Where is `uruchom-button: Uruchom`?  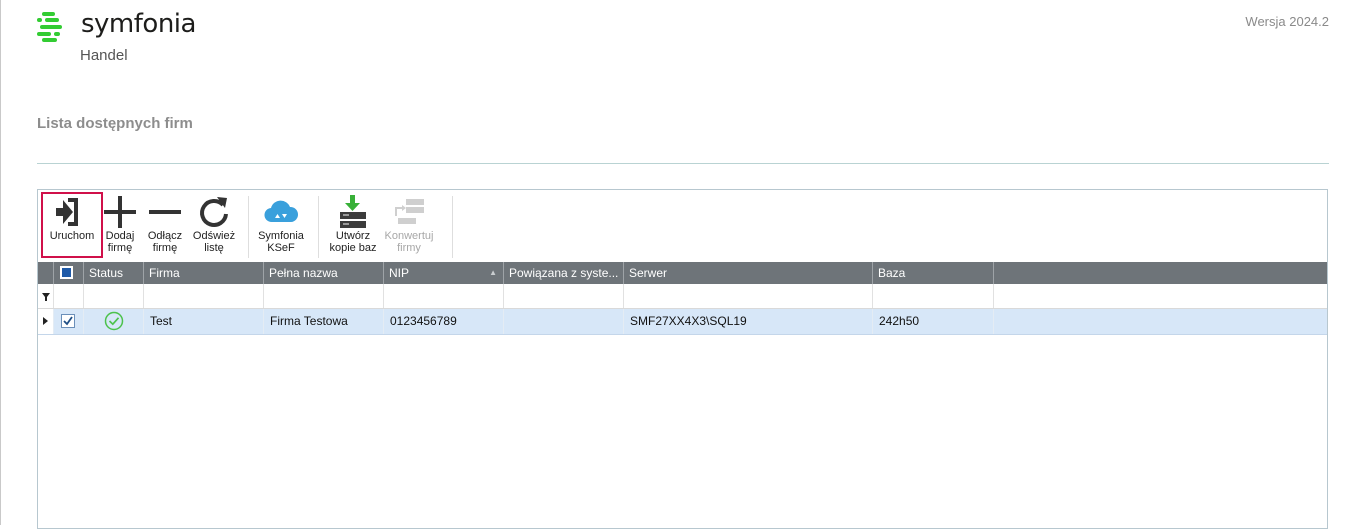
uruchom-button: Uruchom is located at coordinates (72, 225).